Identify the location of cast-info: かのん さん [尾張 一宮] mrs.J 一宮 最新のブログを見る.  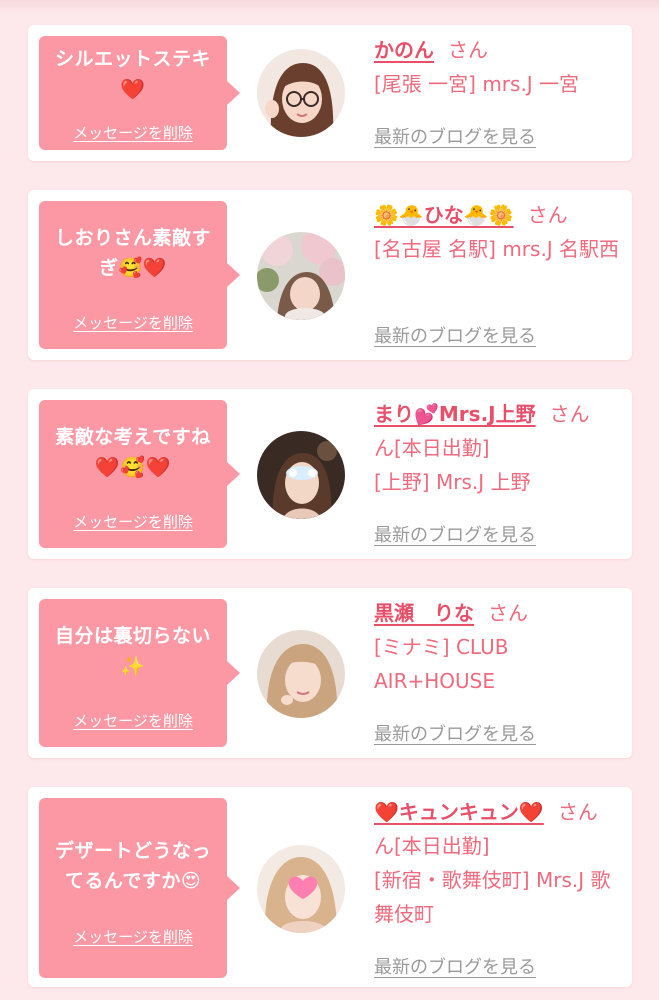
(499, 90).